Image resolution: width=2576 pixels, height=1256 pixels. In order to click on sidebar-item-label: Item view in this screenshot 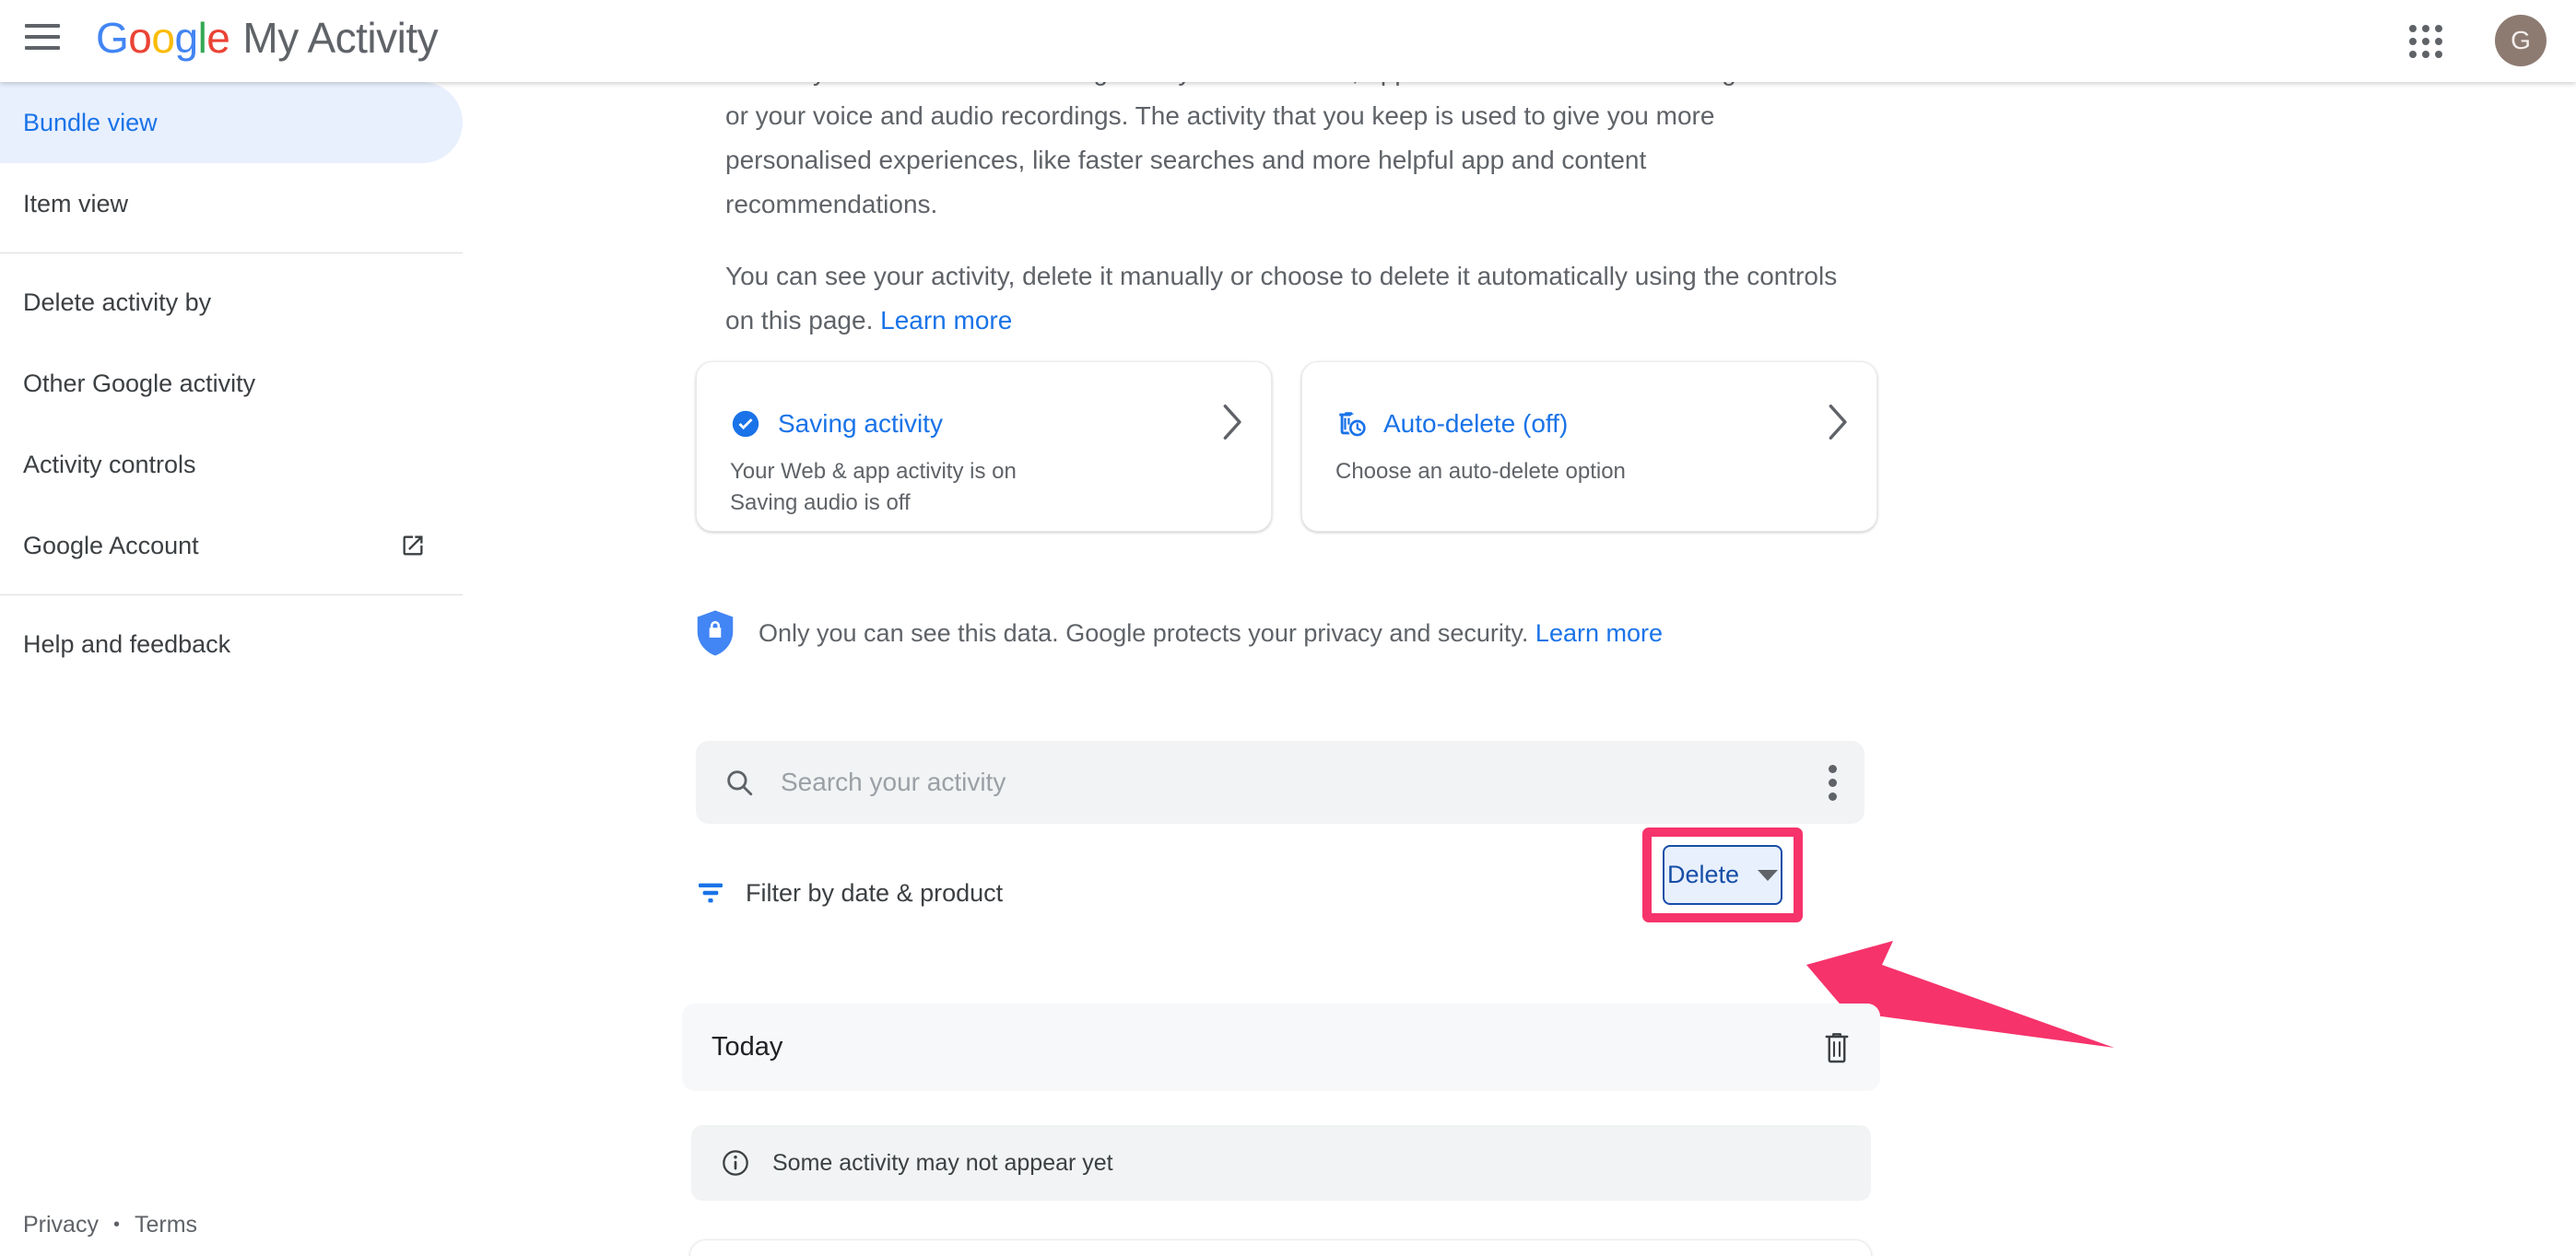, I will do `click(76, 203)`.